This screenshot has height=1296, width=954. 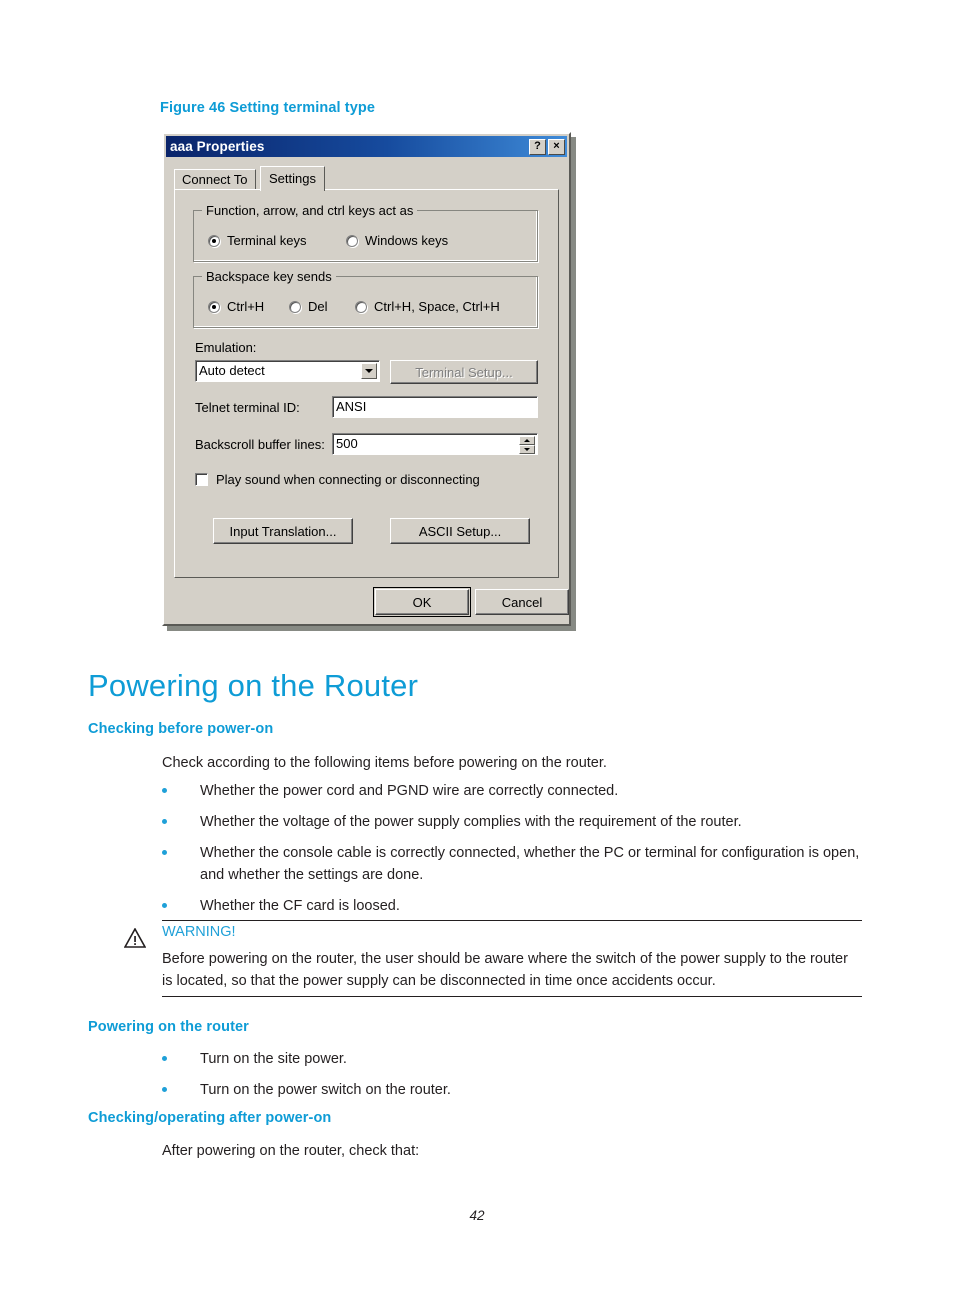 I want to click on telnet-terminal-id-input: ANSI, so click(x=435, y=407).